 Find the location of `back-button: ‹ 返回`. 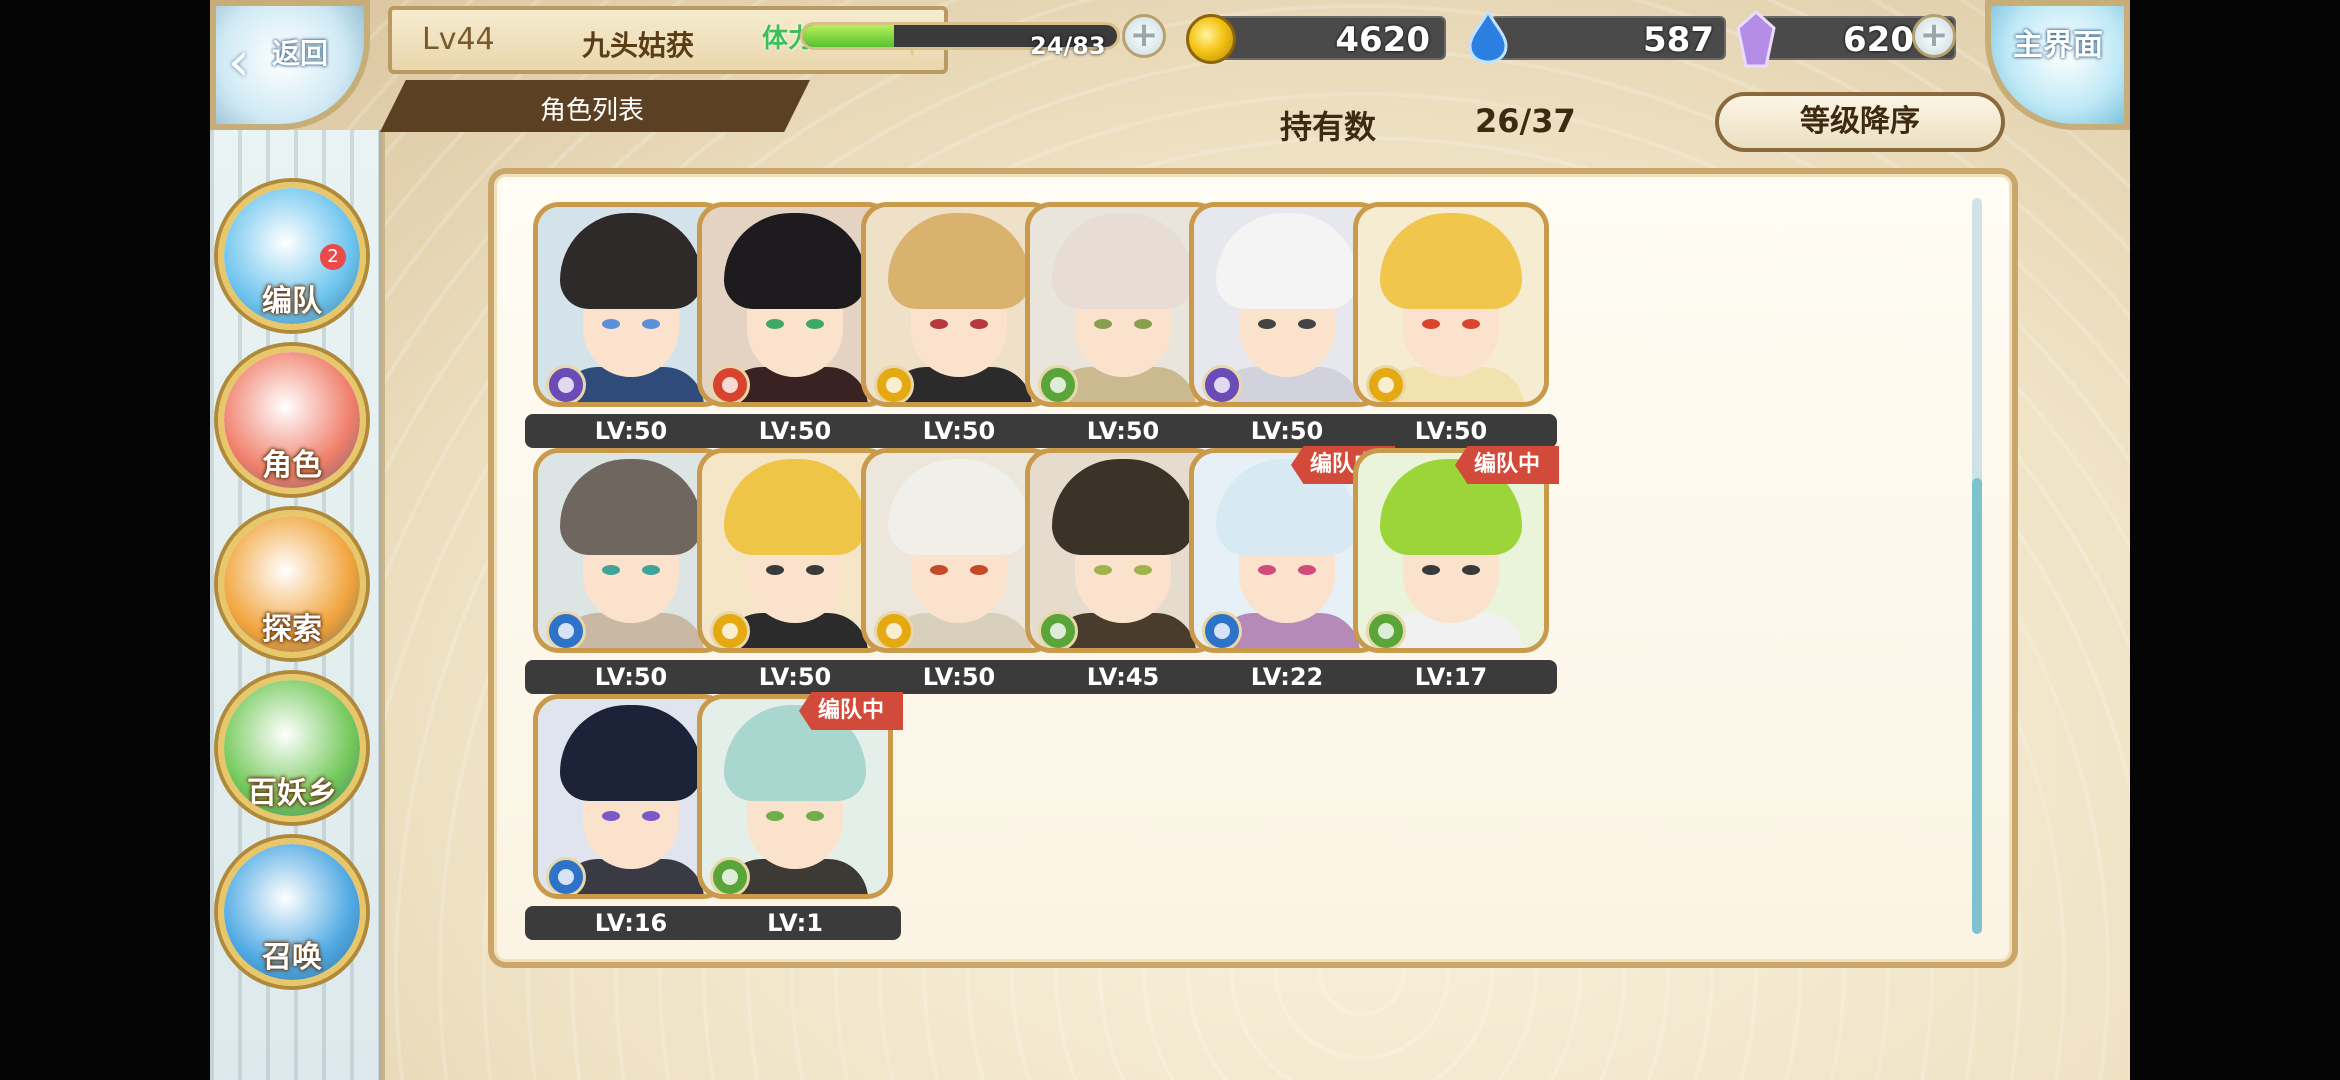

back-button: ‹ 返回 is located at coordinates (290, 65).